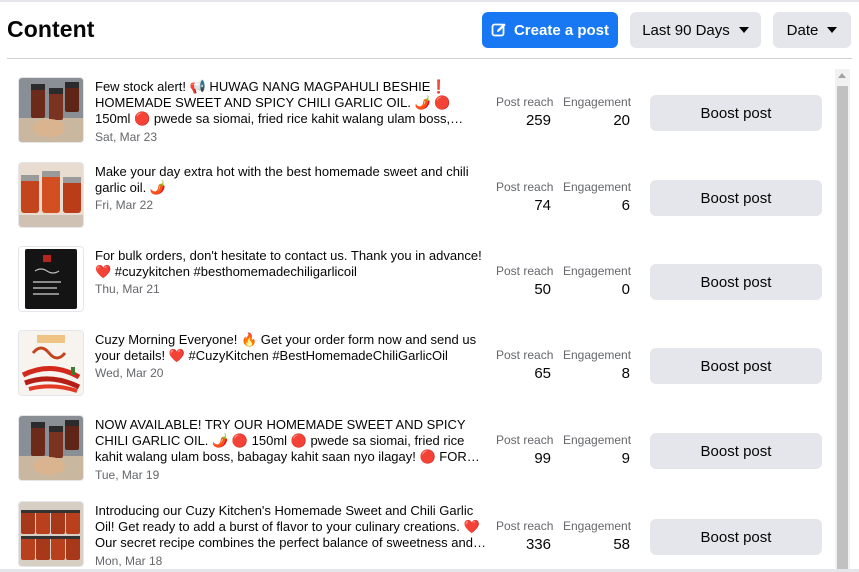  I want to click on engagement-value: 9, so click(625, 458).